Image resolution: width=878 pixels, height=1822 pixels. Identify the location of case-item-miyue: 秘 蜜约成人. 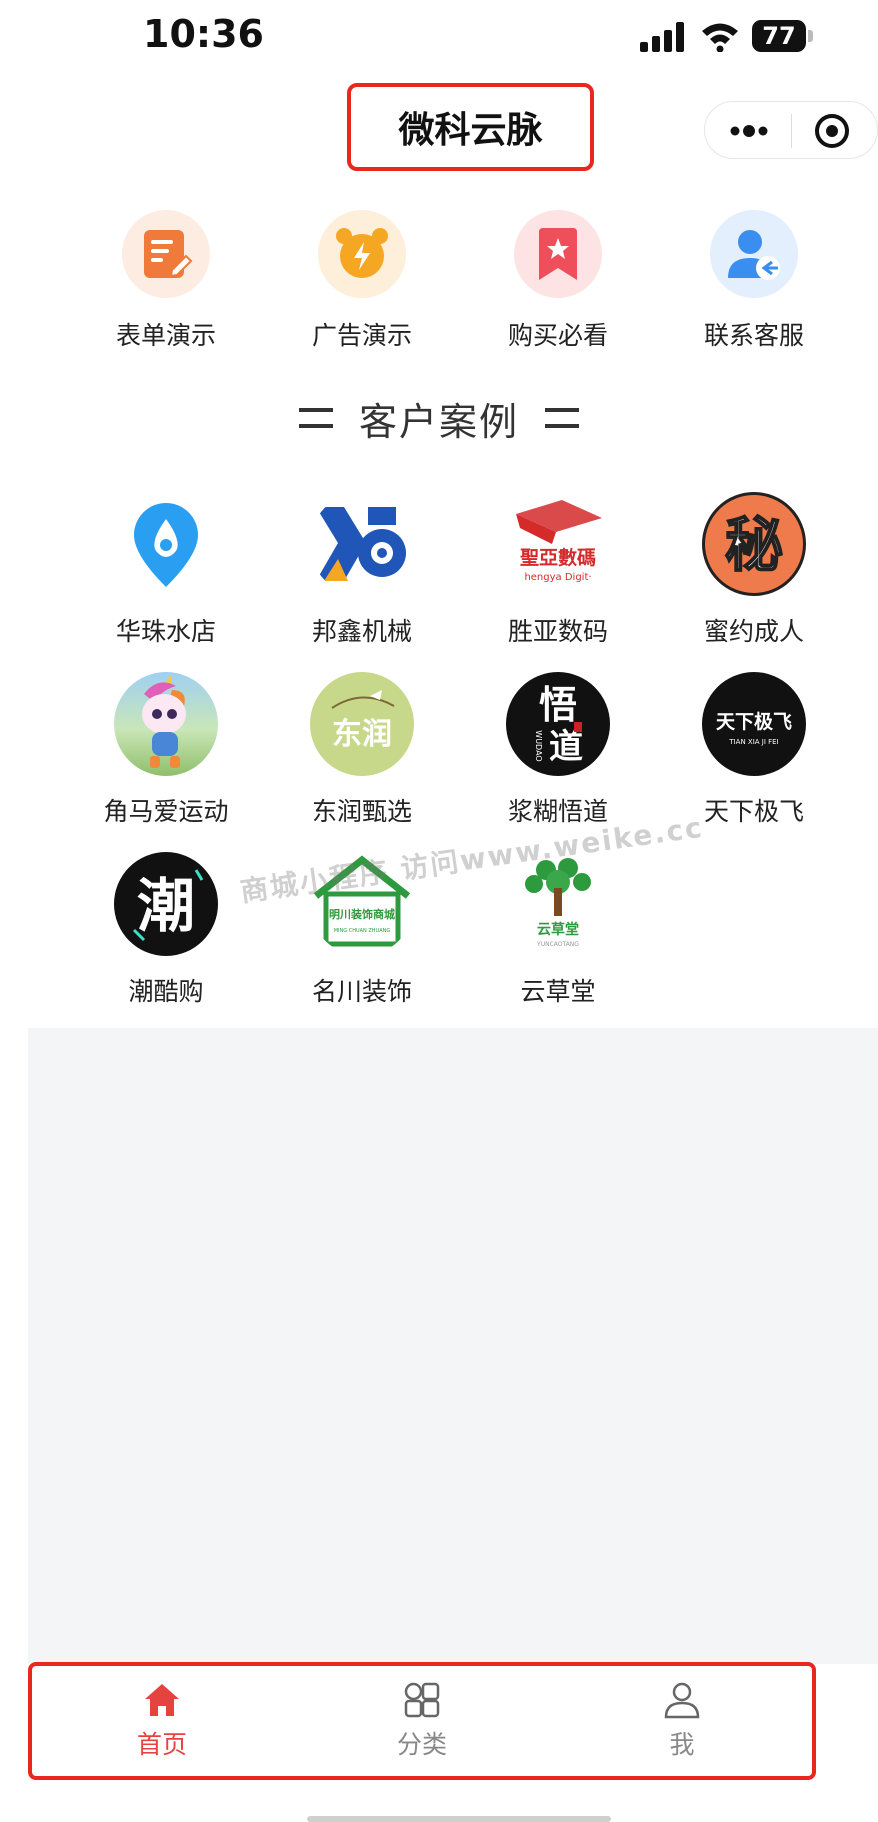
(754, 572).